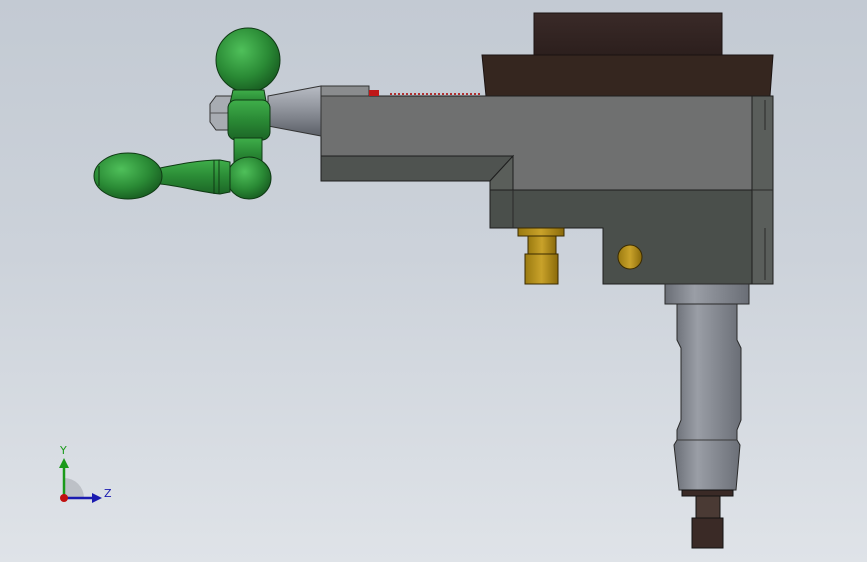 The width and height of the screenshot is (867, 562). I want to click on triad-plane, so click(74, 488).